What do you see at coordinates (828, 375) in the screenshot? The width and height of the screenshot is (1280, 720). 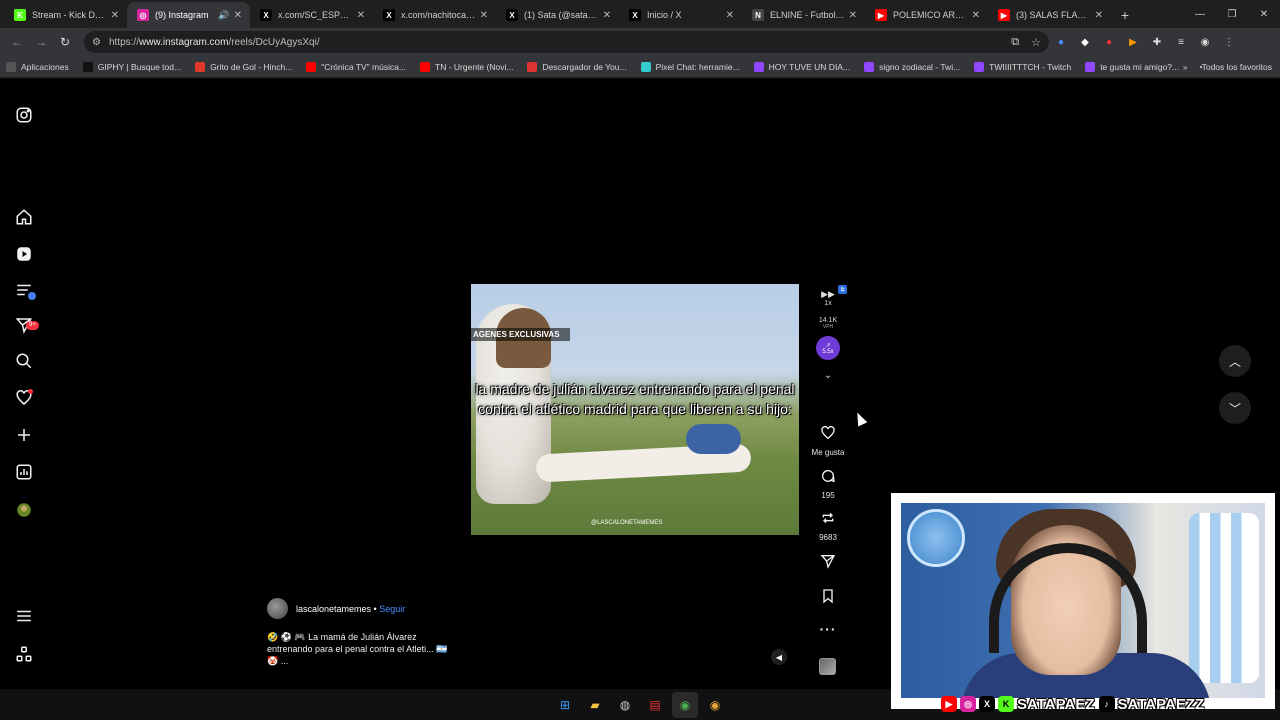 I see `collapse-chevron-icon: ⌄` at bounding box center [828, 375].